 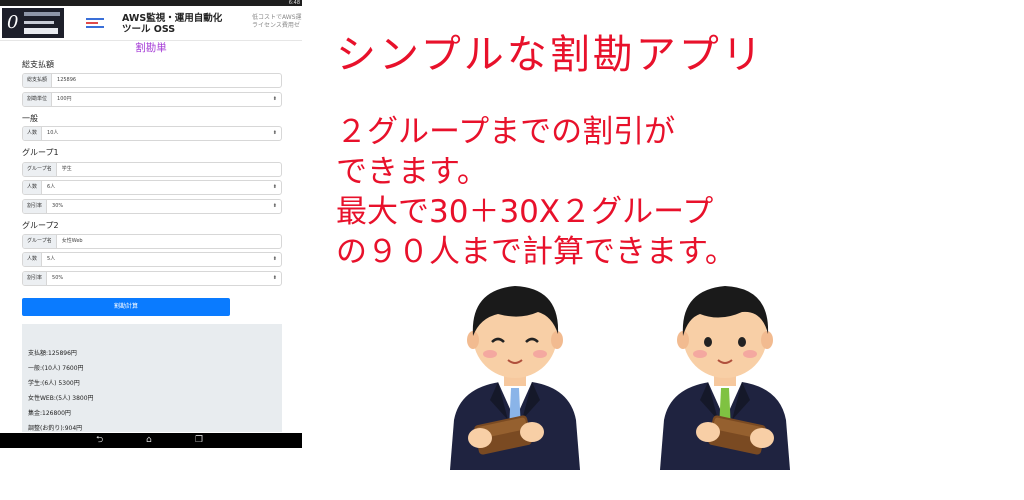 I want to click on ad-title: AWS監視・運用自動化 ツール OSS, so click(x=172, y=24).